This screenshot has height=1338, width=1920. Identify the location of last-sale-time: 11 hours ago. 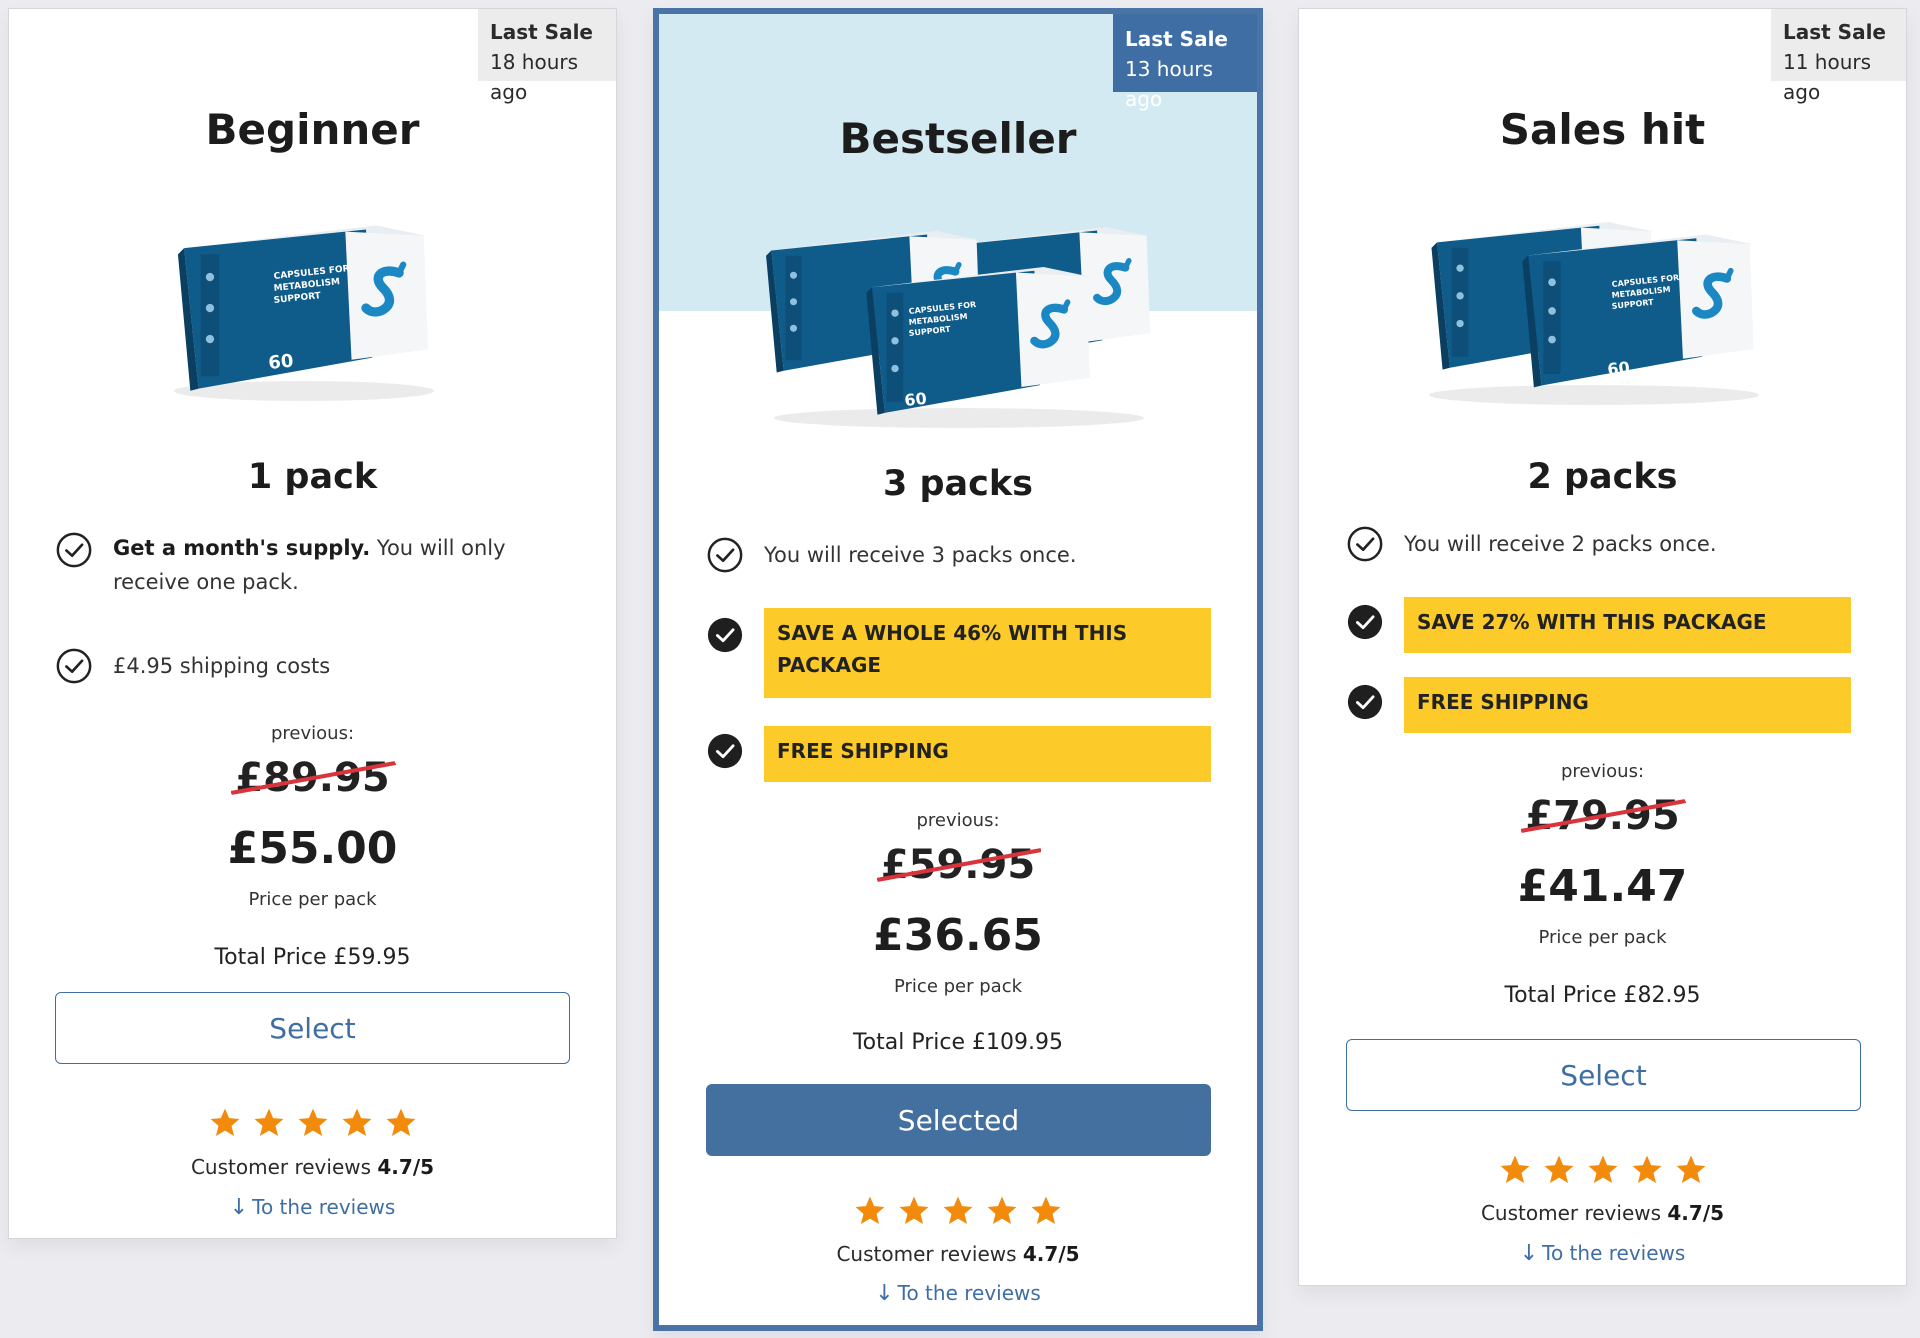
(1827, 77).